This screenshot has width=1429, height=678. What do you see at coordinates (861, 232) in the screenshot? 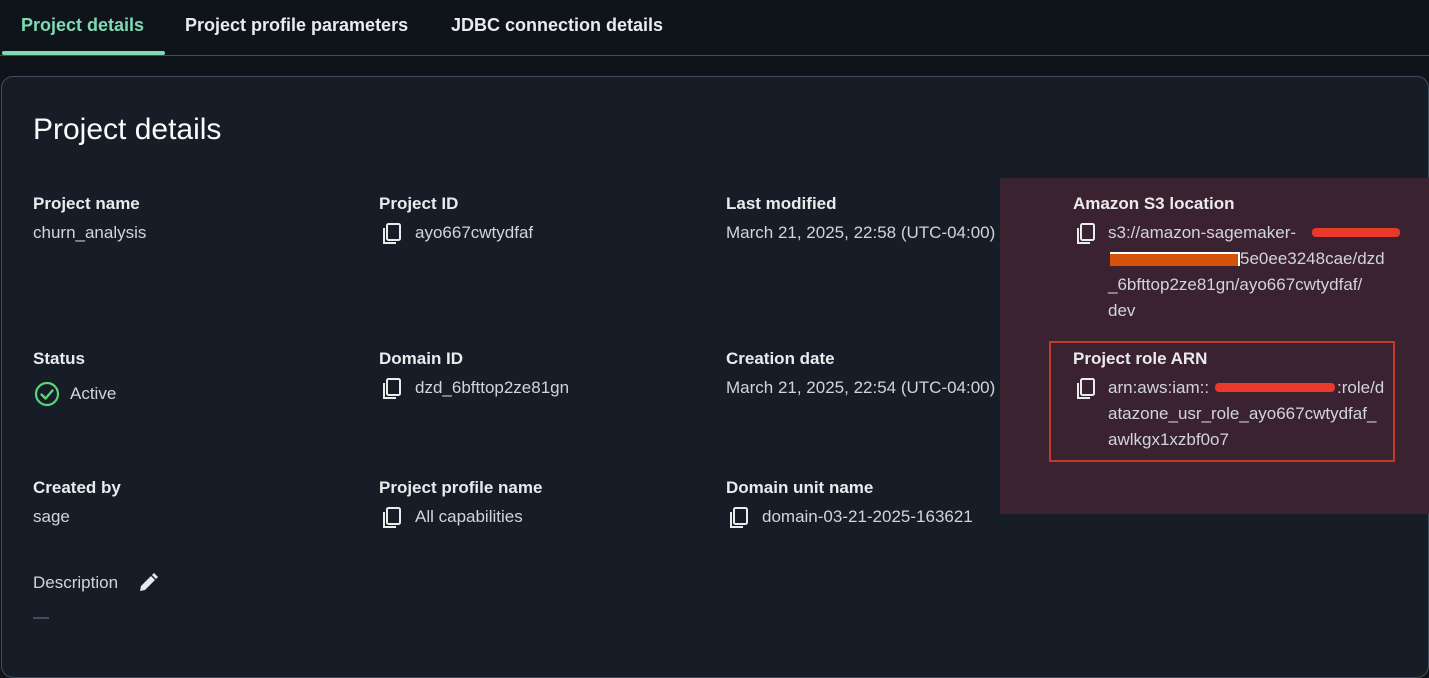
I see `last-modified-value: March 21, 2025, 22:58 (UTC-04:00)` at bounding box center [861, 232].